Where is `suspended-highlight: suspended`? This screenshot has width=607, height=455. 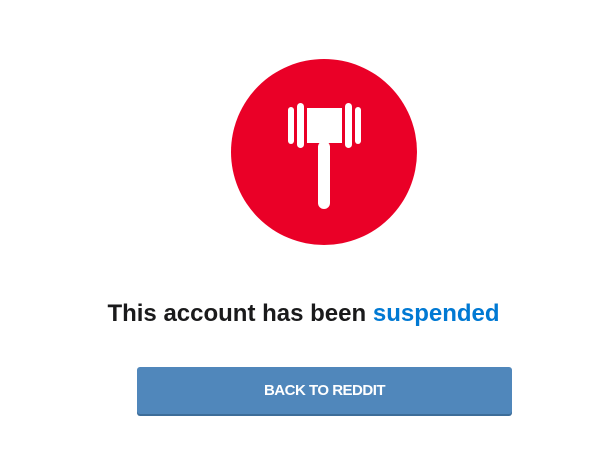 suspended-highlight: suspended is located at coordinates (436, 313).